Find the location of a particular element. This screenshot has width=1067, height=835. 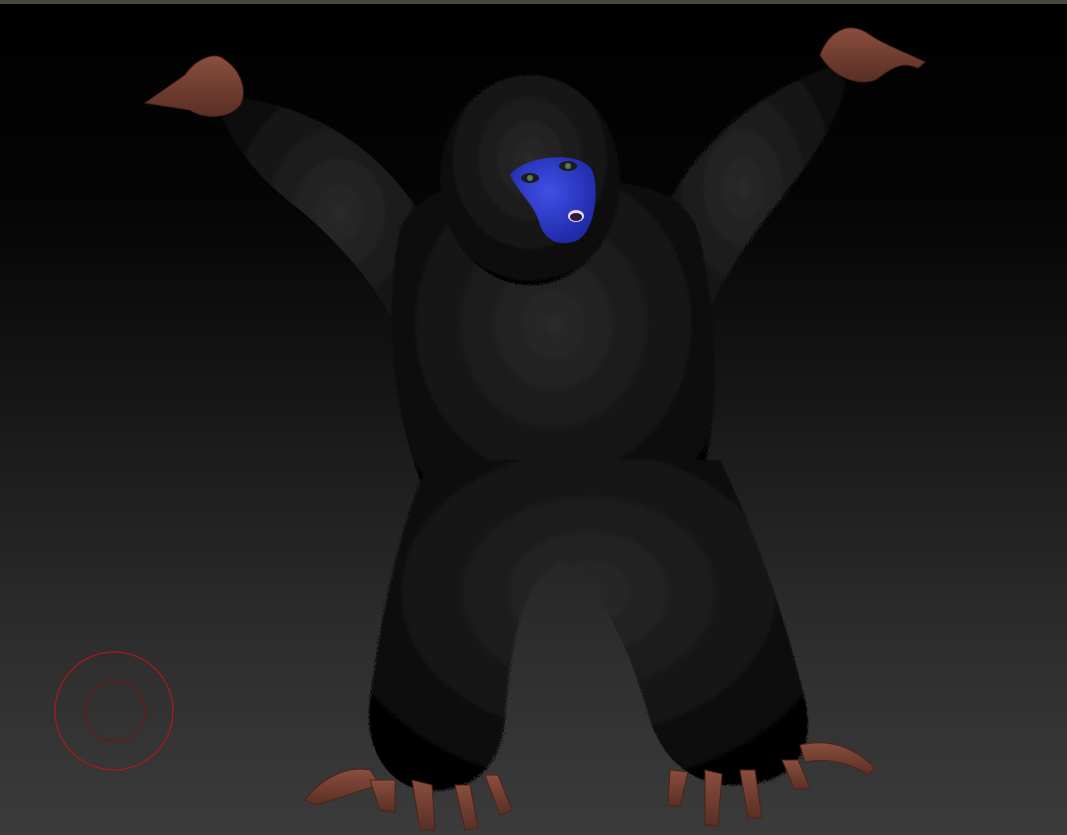

brush-cursor is located at coordinates (114, 711).